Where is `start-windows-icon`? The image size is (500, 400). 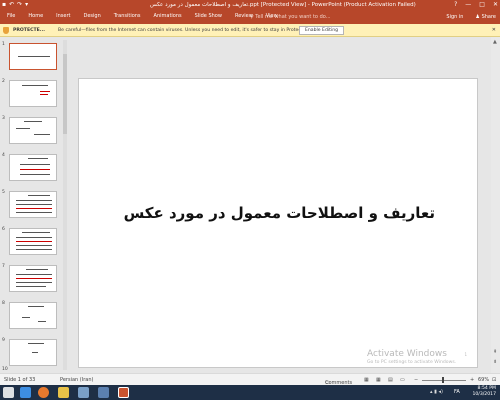
start-windows-icon is located at coordinates (8, 392).